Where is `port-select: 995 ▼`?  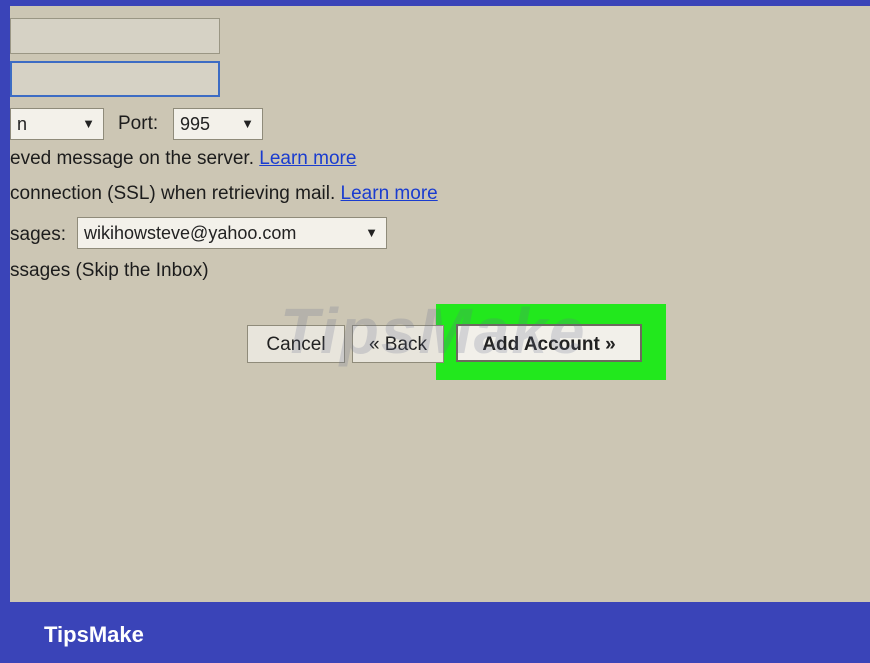
port-select: 995 ▼ is located at coordinates (218, 124).